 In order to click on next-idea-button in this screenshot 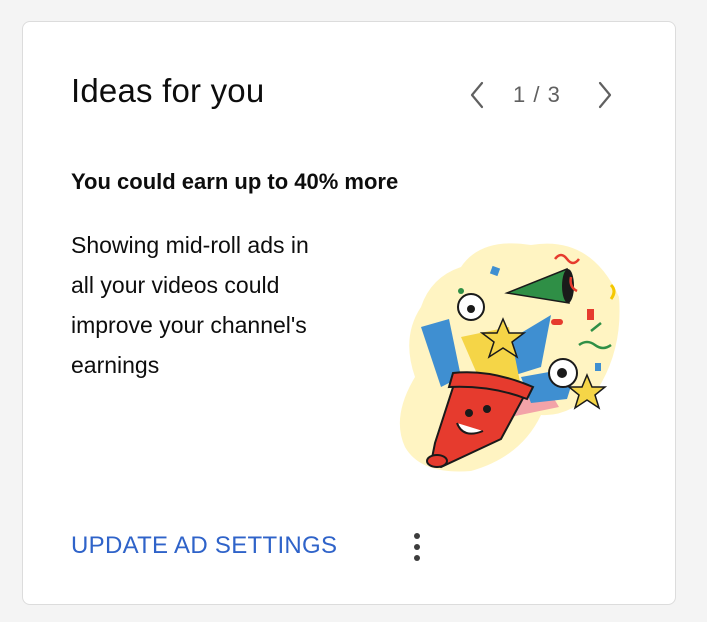, I will do `click(605, 95)`.